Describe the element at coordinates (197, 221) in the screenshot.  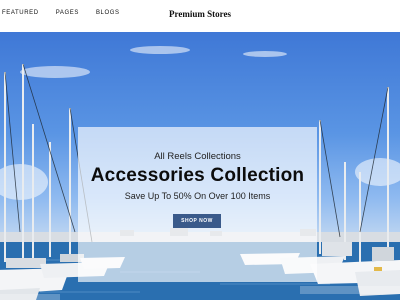
I see `shop-now-button: SHOP NOW` at that location.